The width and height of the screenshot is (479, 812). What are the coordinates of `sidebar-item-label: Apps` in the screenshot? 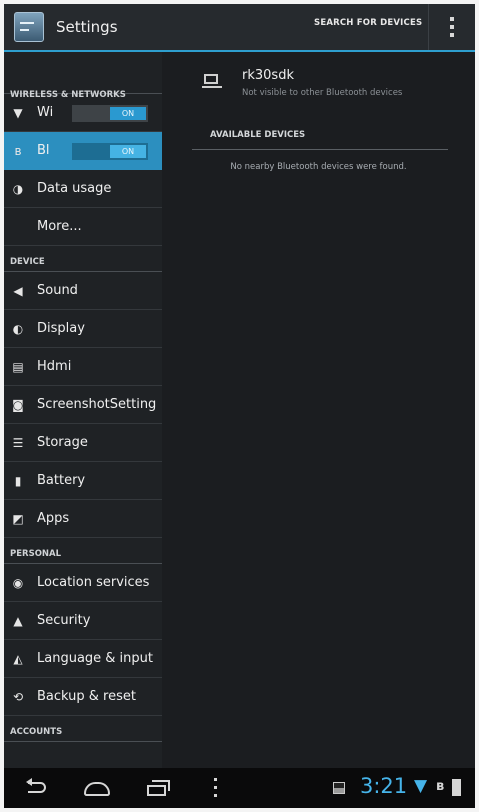 It's located at (53, 518).